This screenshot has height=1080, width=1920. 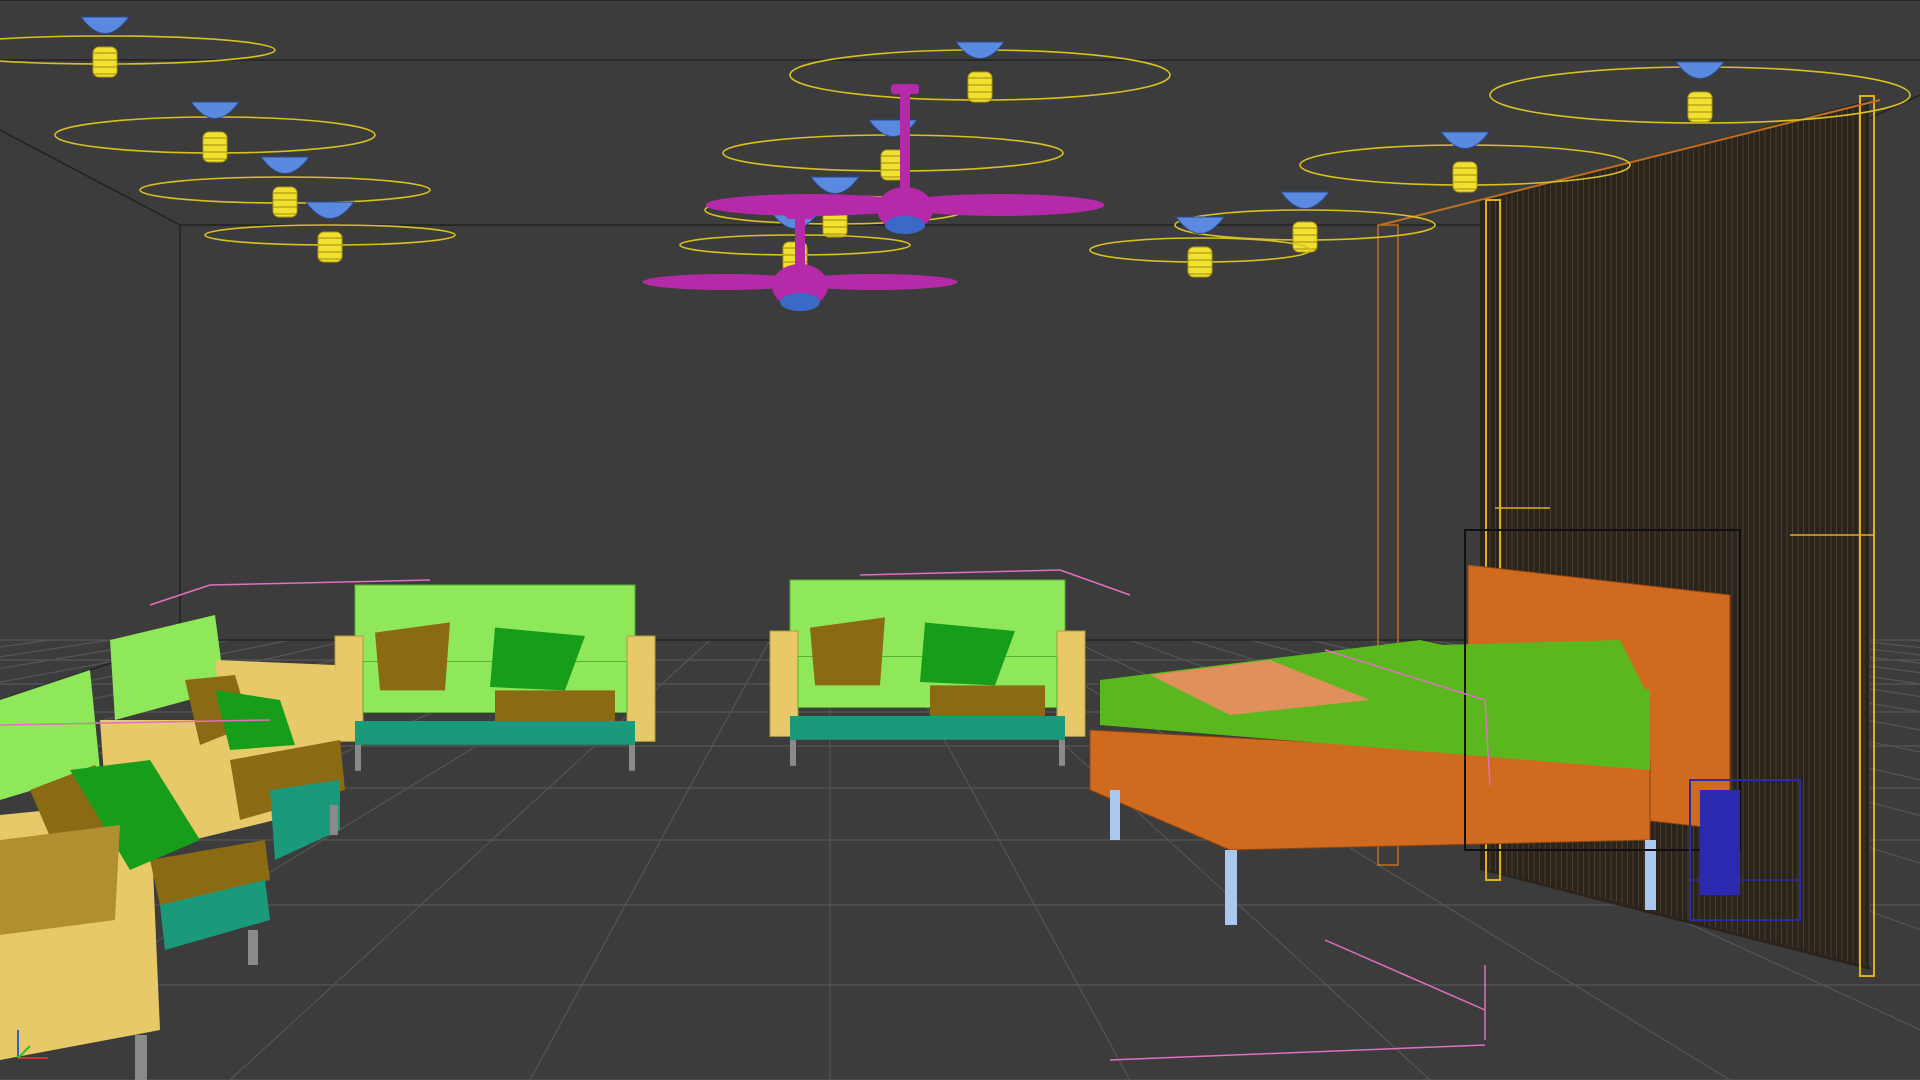 What do you see at coordinates (60, 880) in the screenshot?
I see `sofa-side-panel` at bounding box center [60, 880].